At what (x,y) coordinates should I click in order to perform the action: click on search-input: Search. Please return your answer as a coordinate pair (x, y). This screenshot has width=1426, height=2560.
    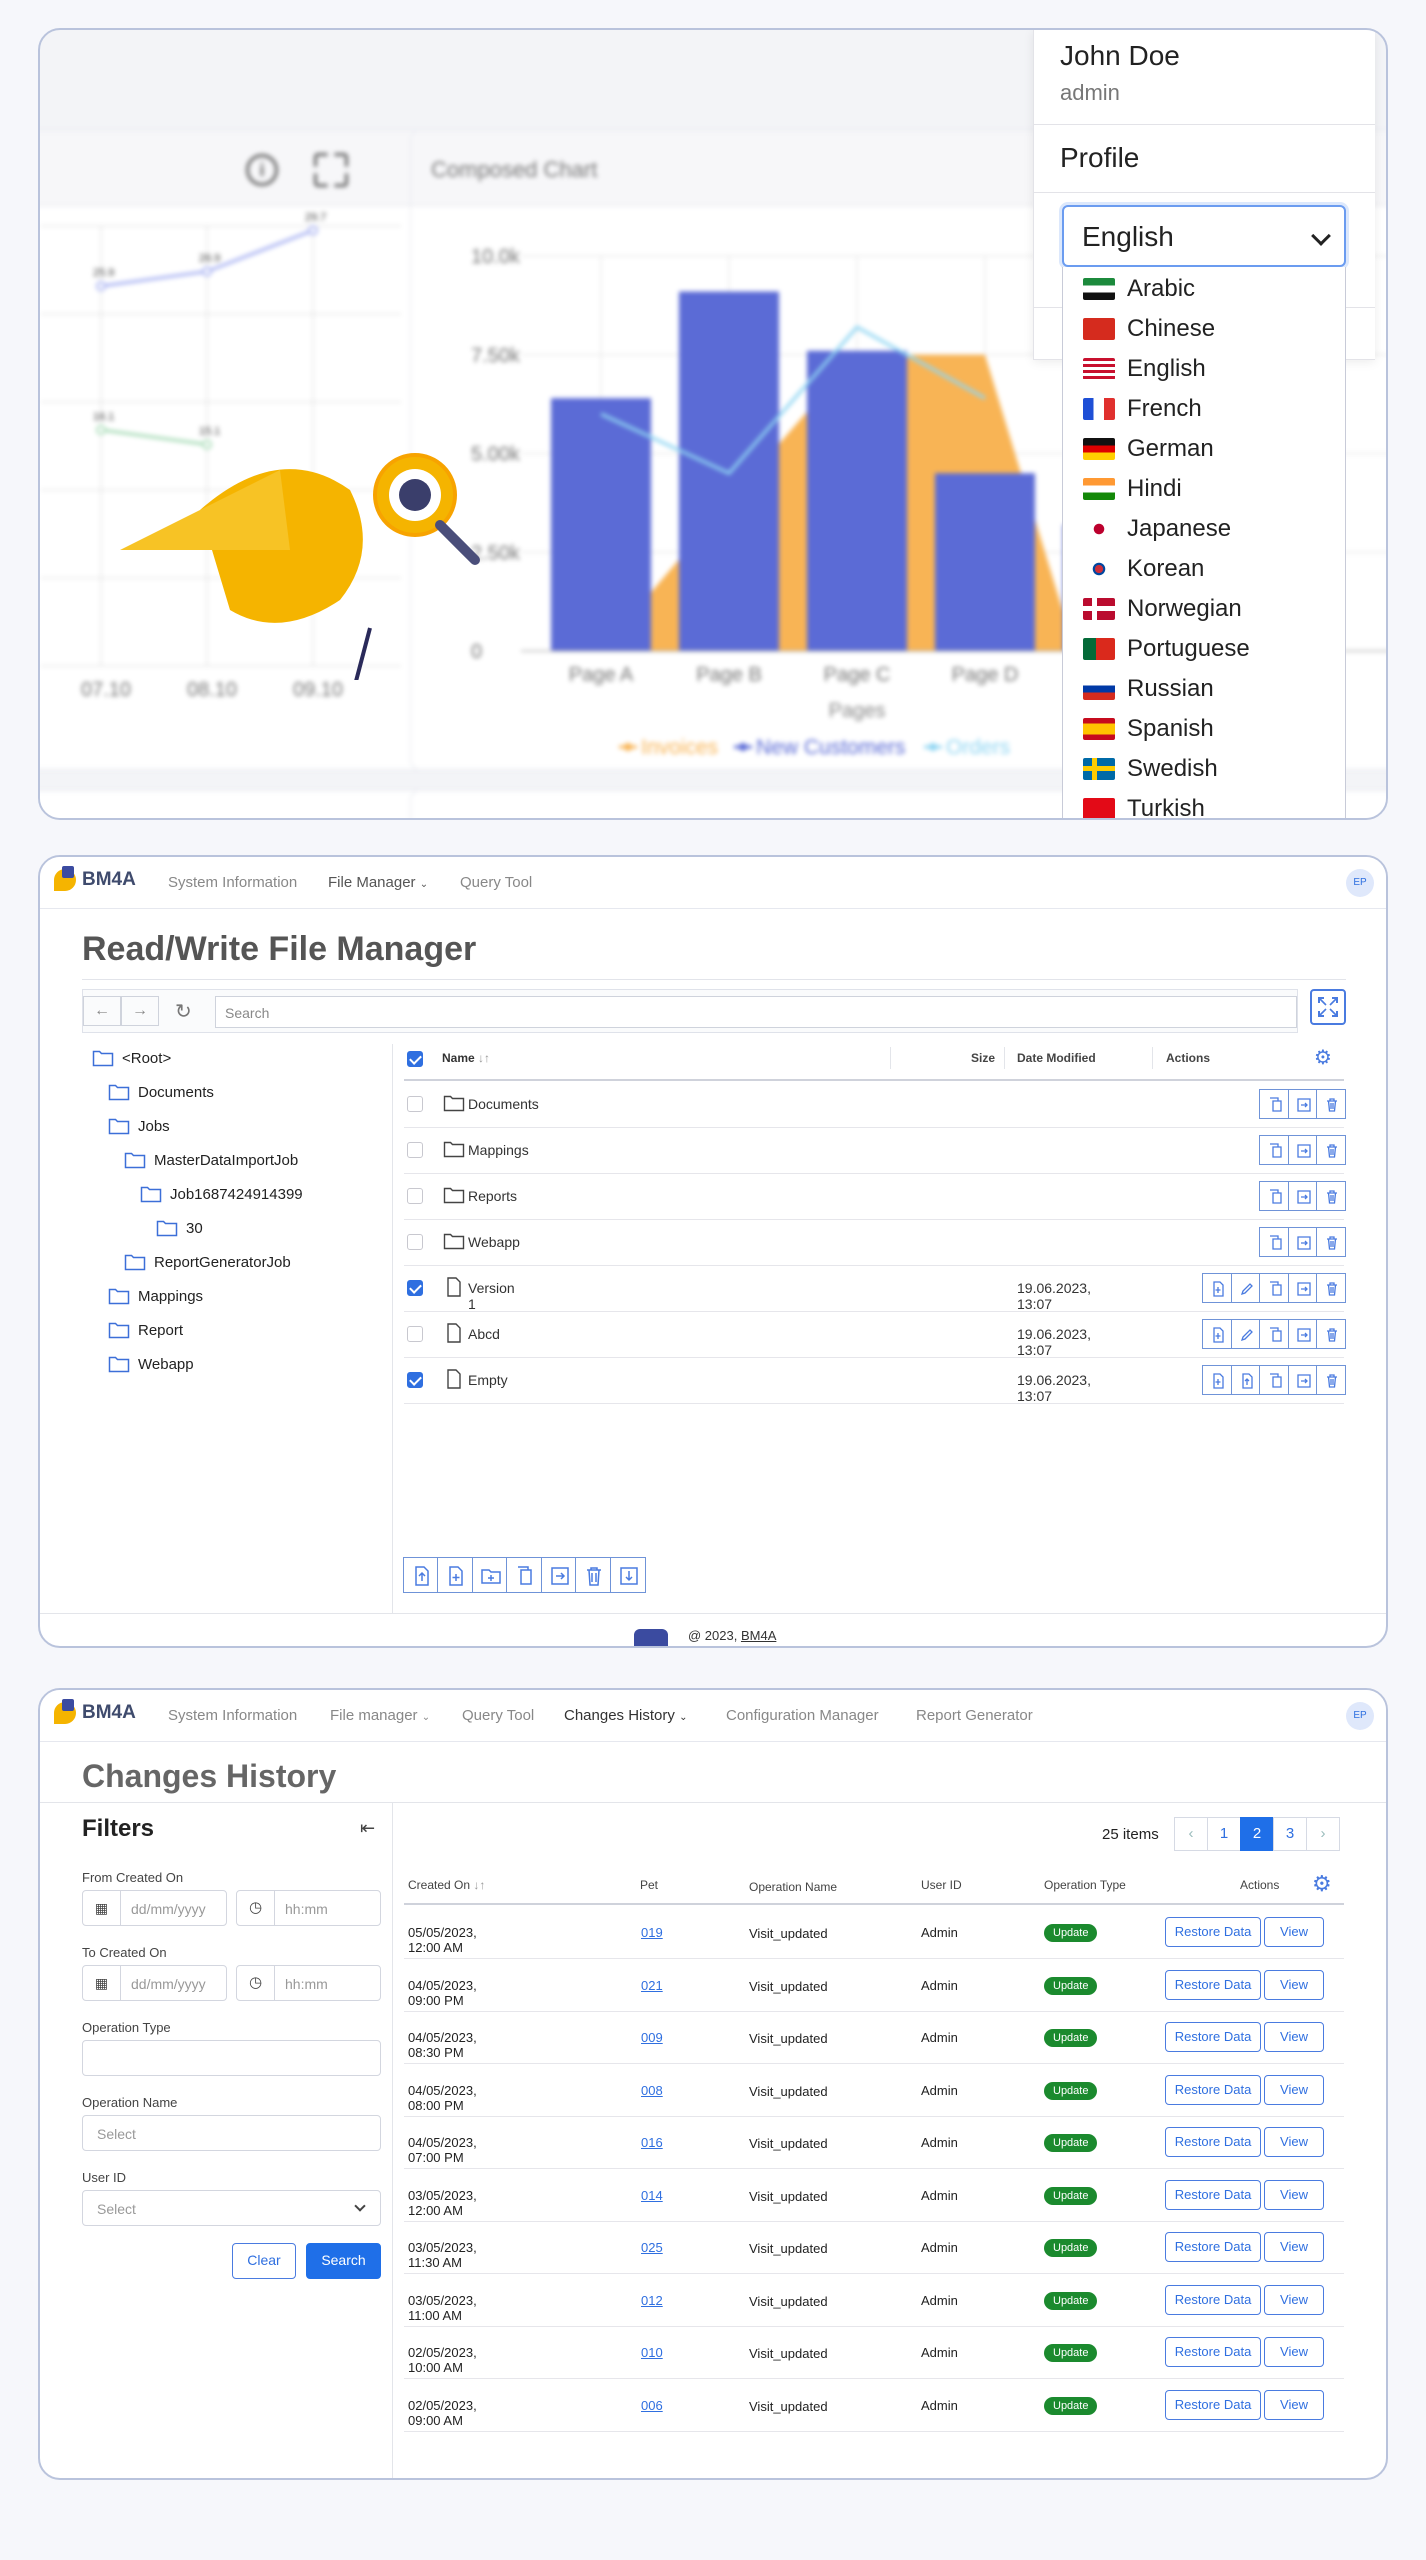
    Looking at the image, I should click on (756, 1012).